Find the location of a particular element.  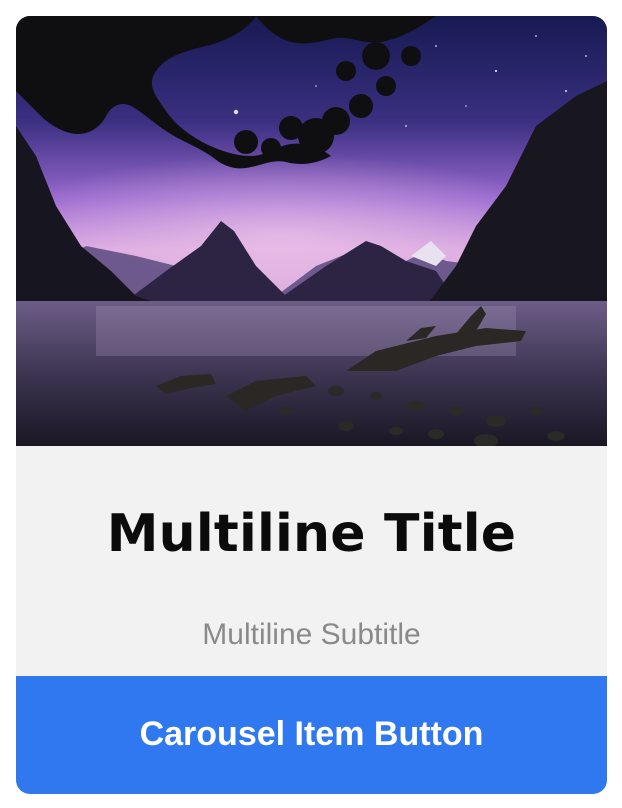

carousel-item-button-label: Carousel Item Button is located at coordinates (311, 734).